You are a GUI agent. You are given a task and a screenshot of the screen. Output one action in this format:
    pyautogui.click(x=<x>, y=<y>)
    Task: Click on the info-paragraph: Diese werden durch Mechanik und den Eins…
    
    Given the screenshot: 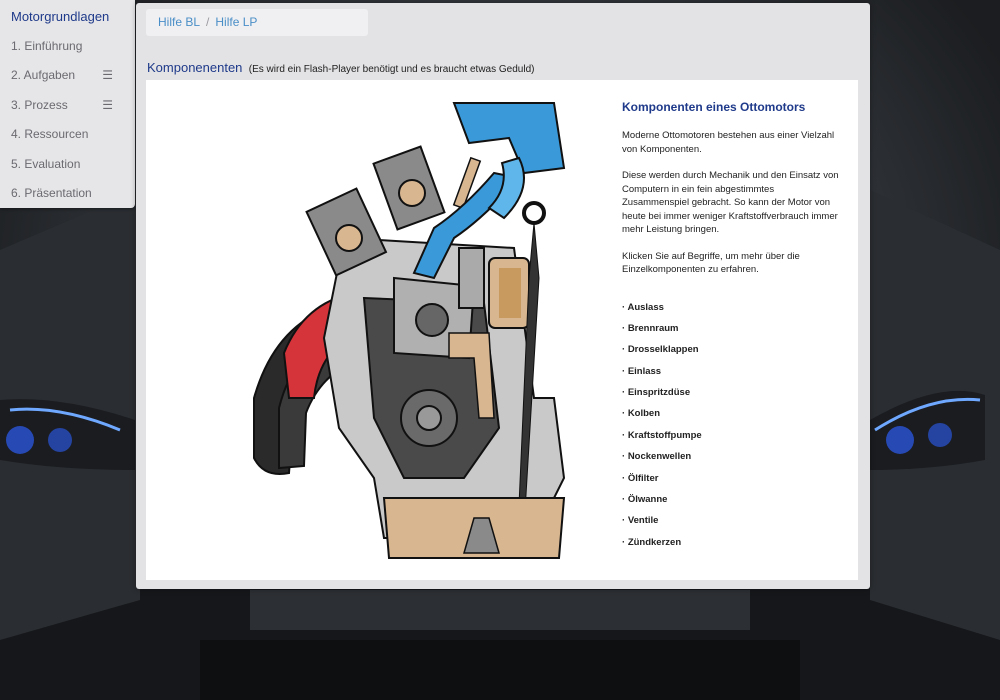 What is the action you would take?
    pyautogui.click(x=730, y=202)
    